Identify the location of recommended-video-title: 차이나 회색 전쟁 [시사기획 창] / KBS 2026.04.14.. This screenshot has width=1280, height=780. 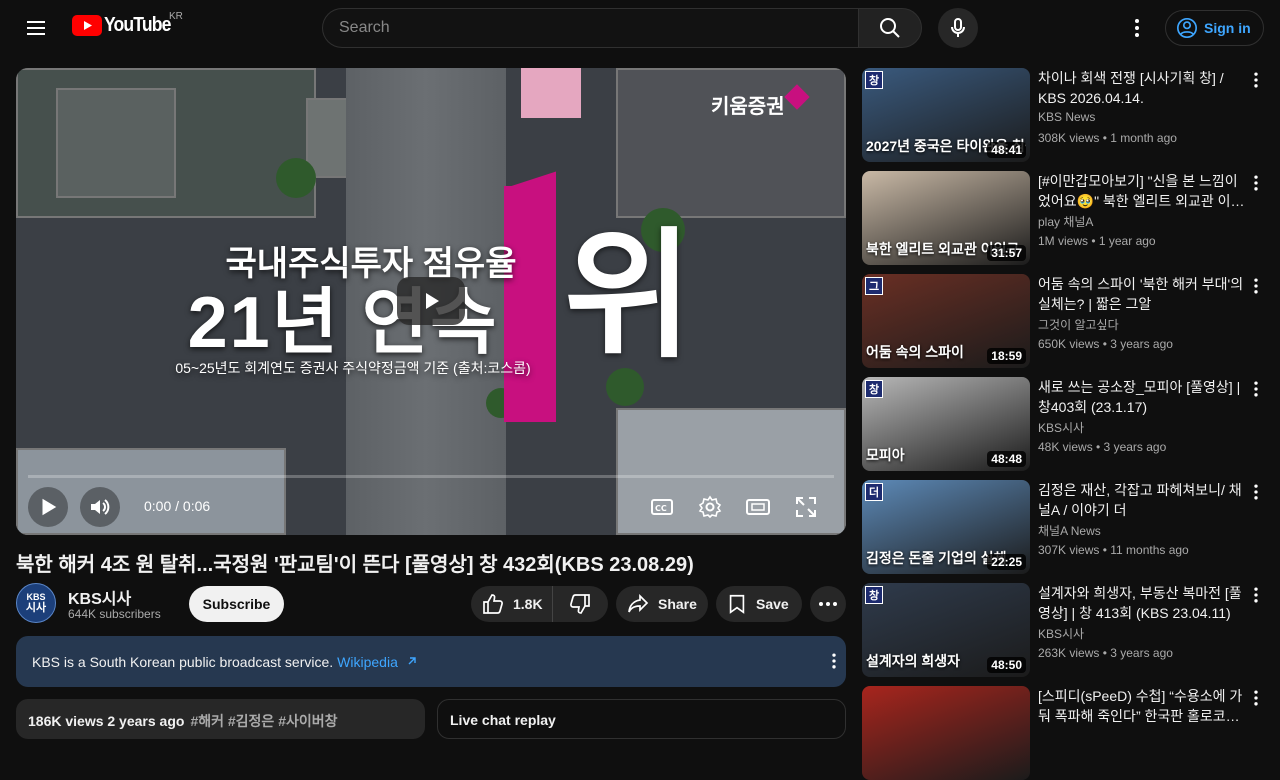
(1142, 88).